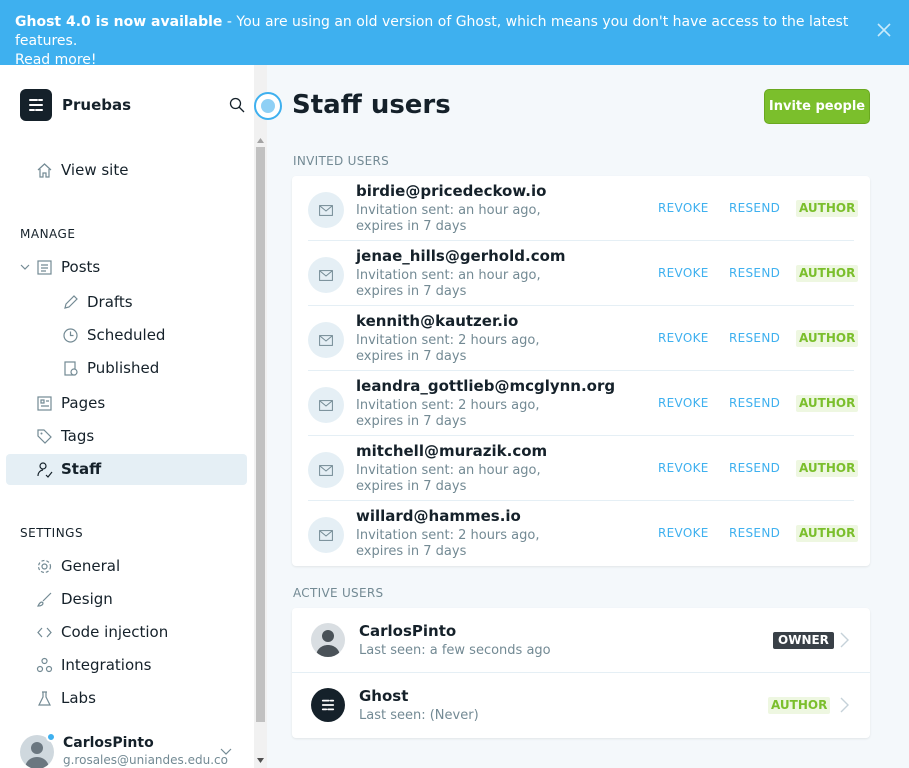  I want to click on sidebar-scrollbar, so click(260, 416).